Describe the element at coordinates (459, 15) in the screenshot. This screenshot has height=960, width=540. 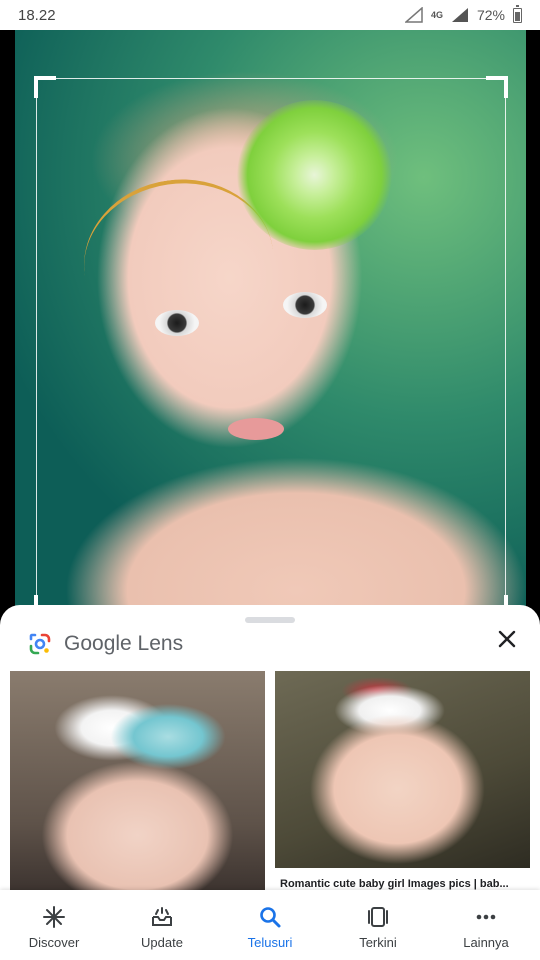
I see `signal-icon` at that location.